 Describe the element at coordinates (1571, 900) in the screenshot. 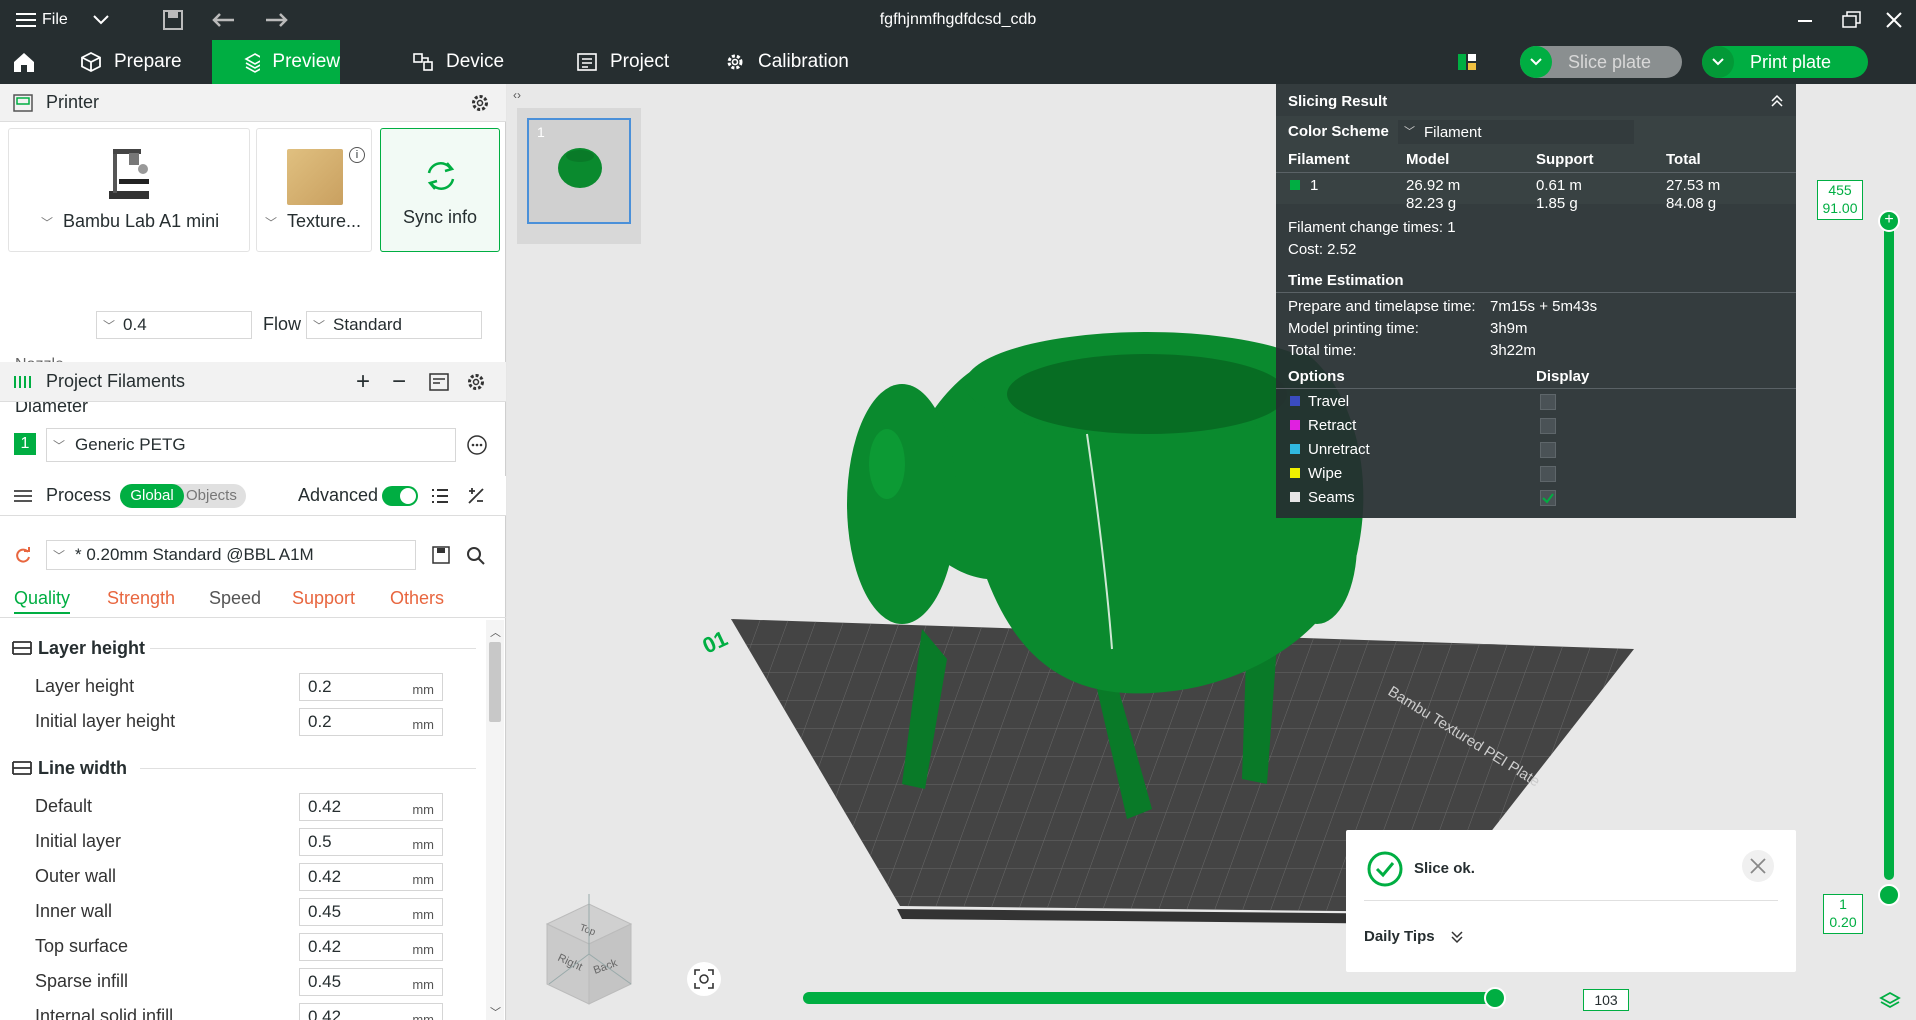

I see `notification-divider` at that location.